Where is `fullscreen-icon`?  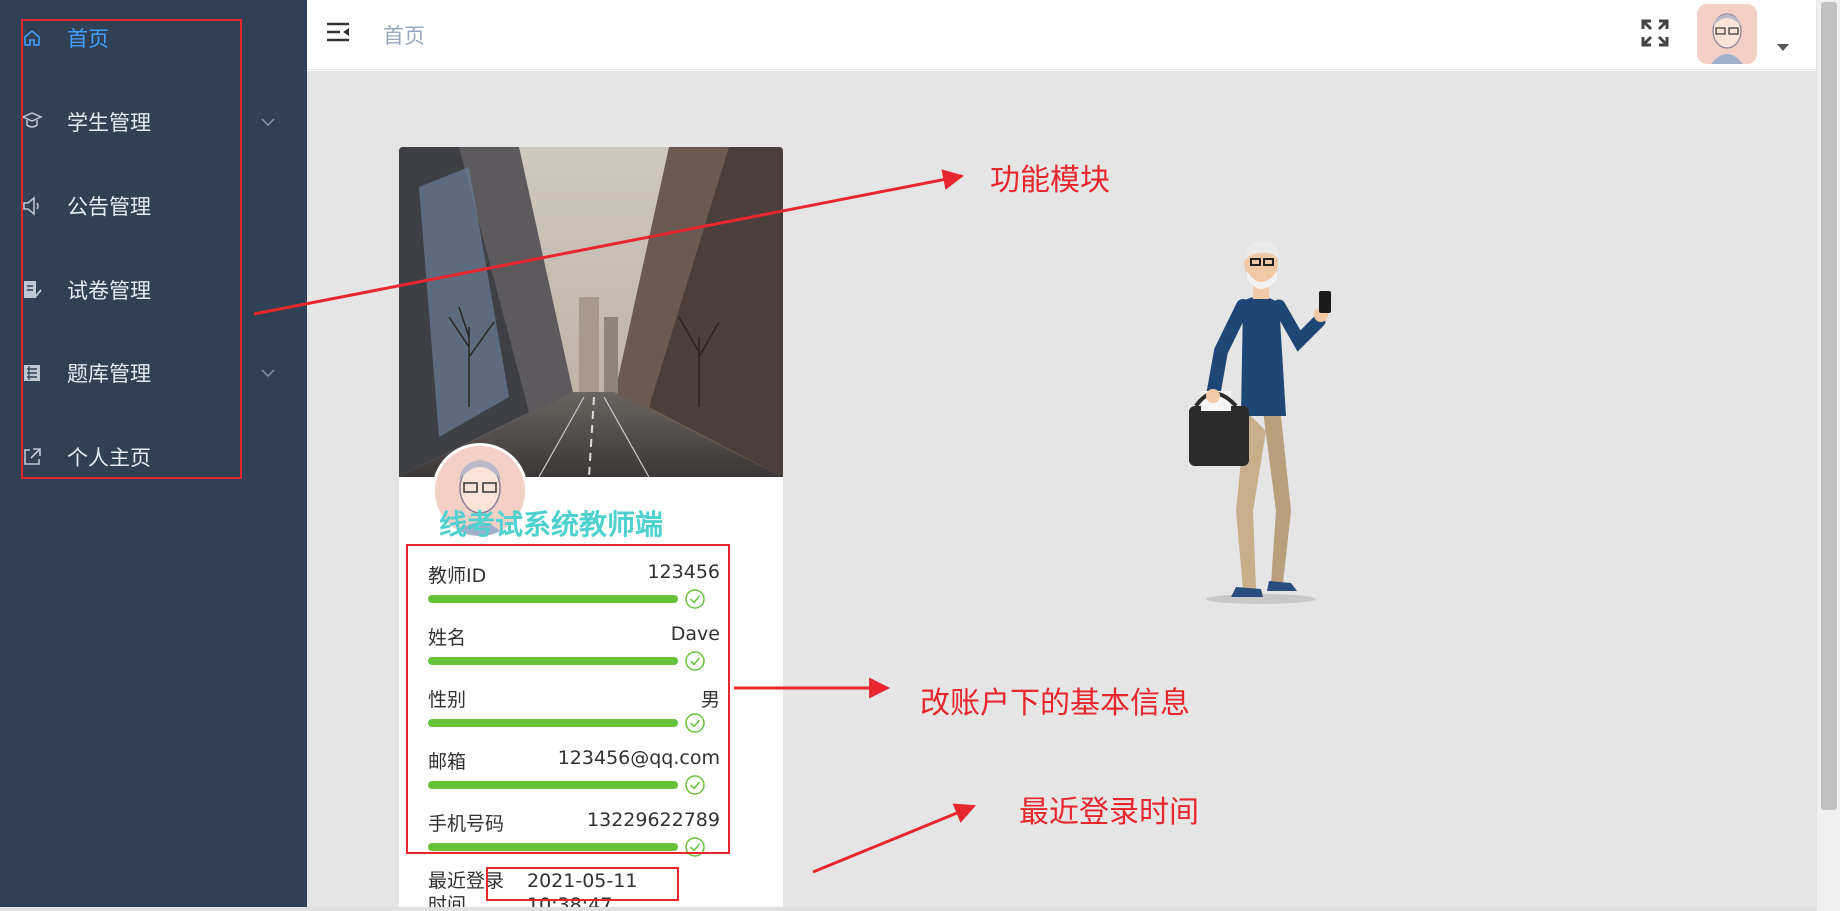 fullscreen-icon is located at coordinates (1655, 33).